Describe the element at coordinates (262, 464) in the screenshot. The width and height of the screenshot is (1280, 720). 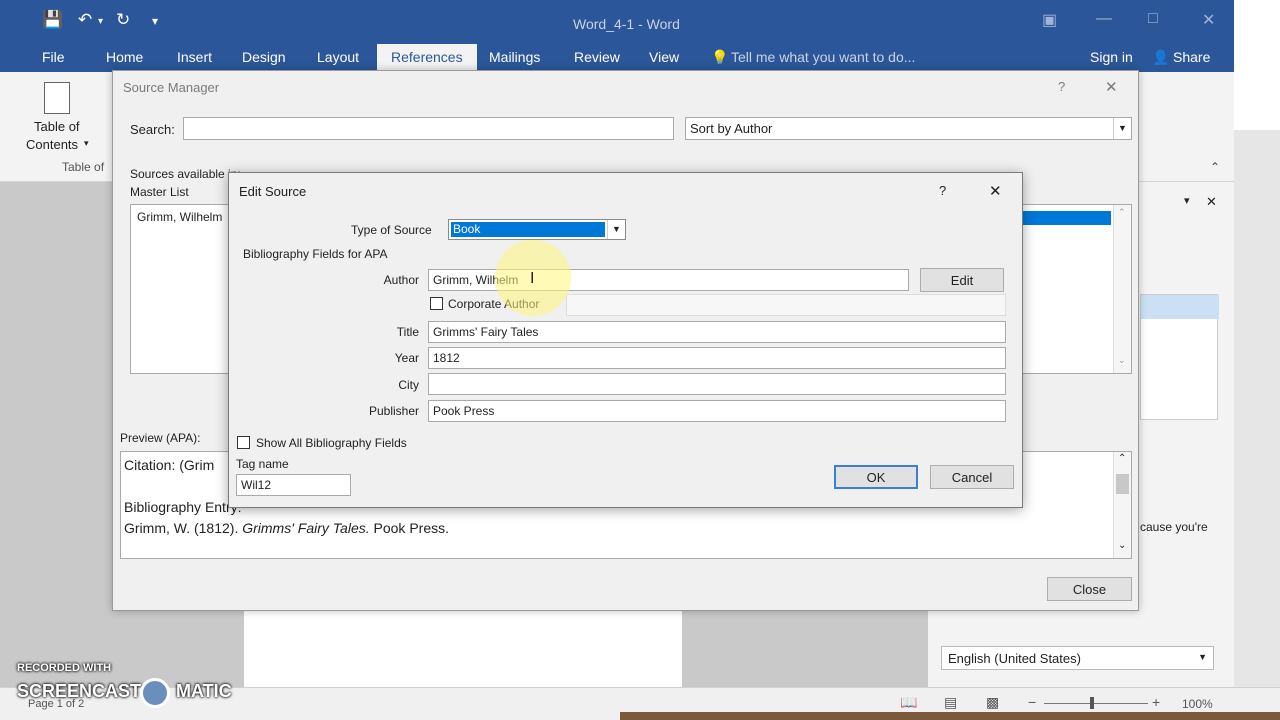
I see `tag-name-label: Tag name` at that location.